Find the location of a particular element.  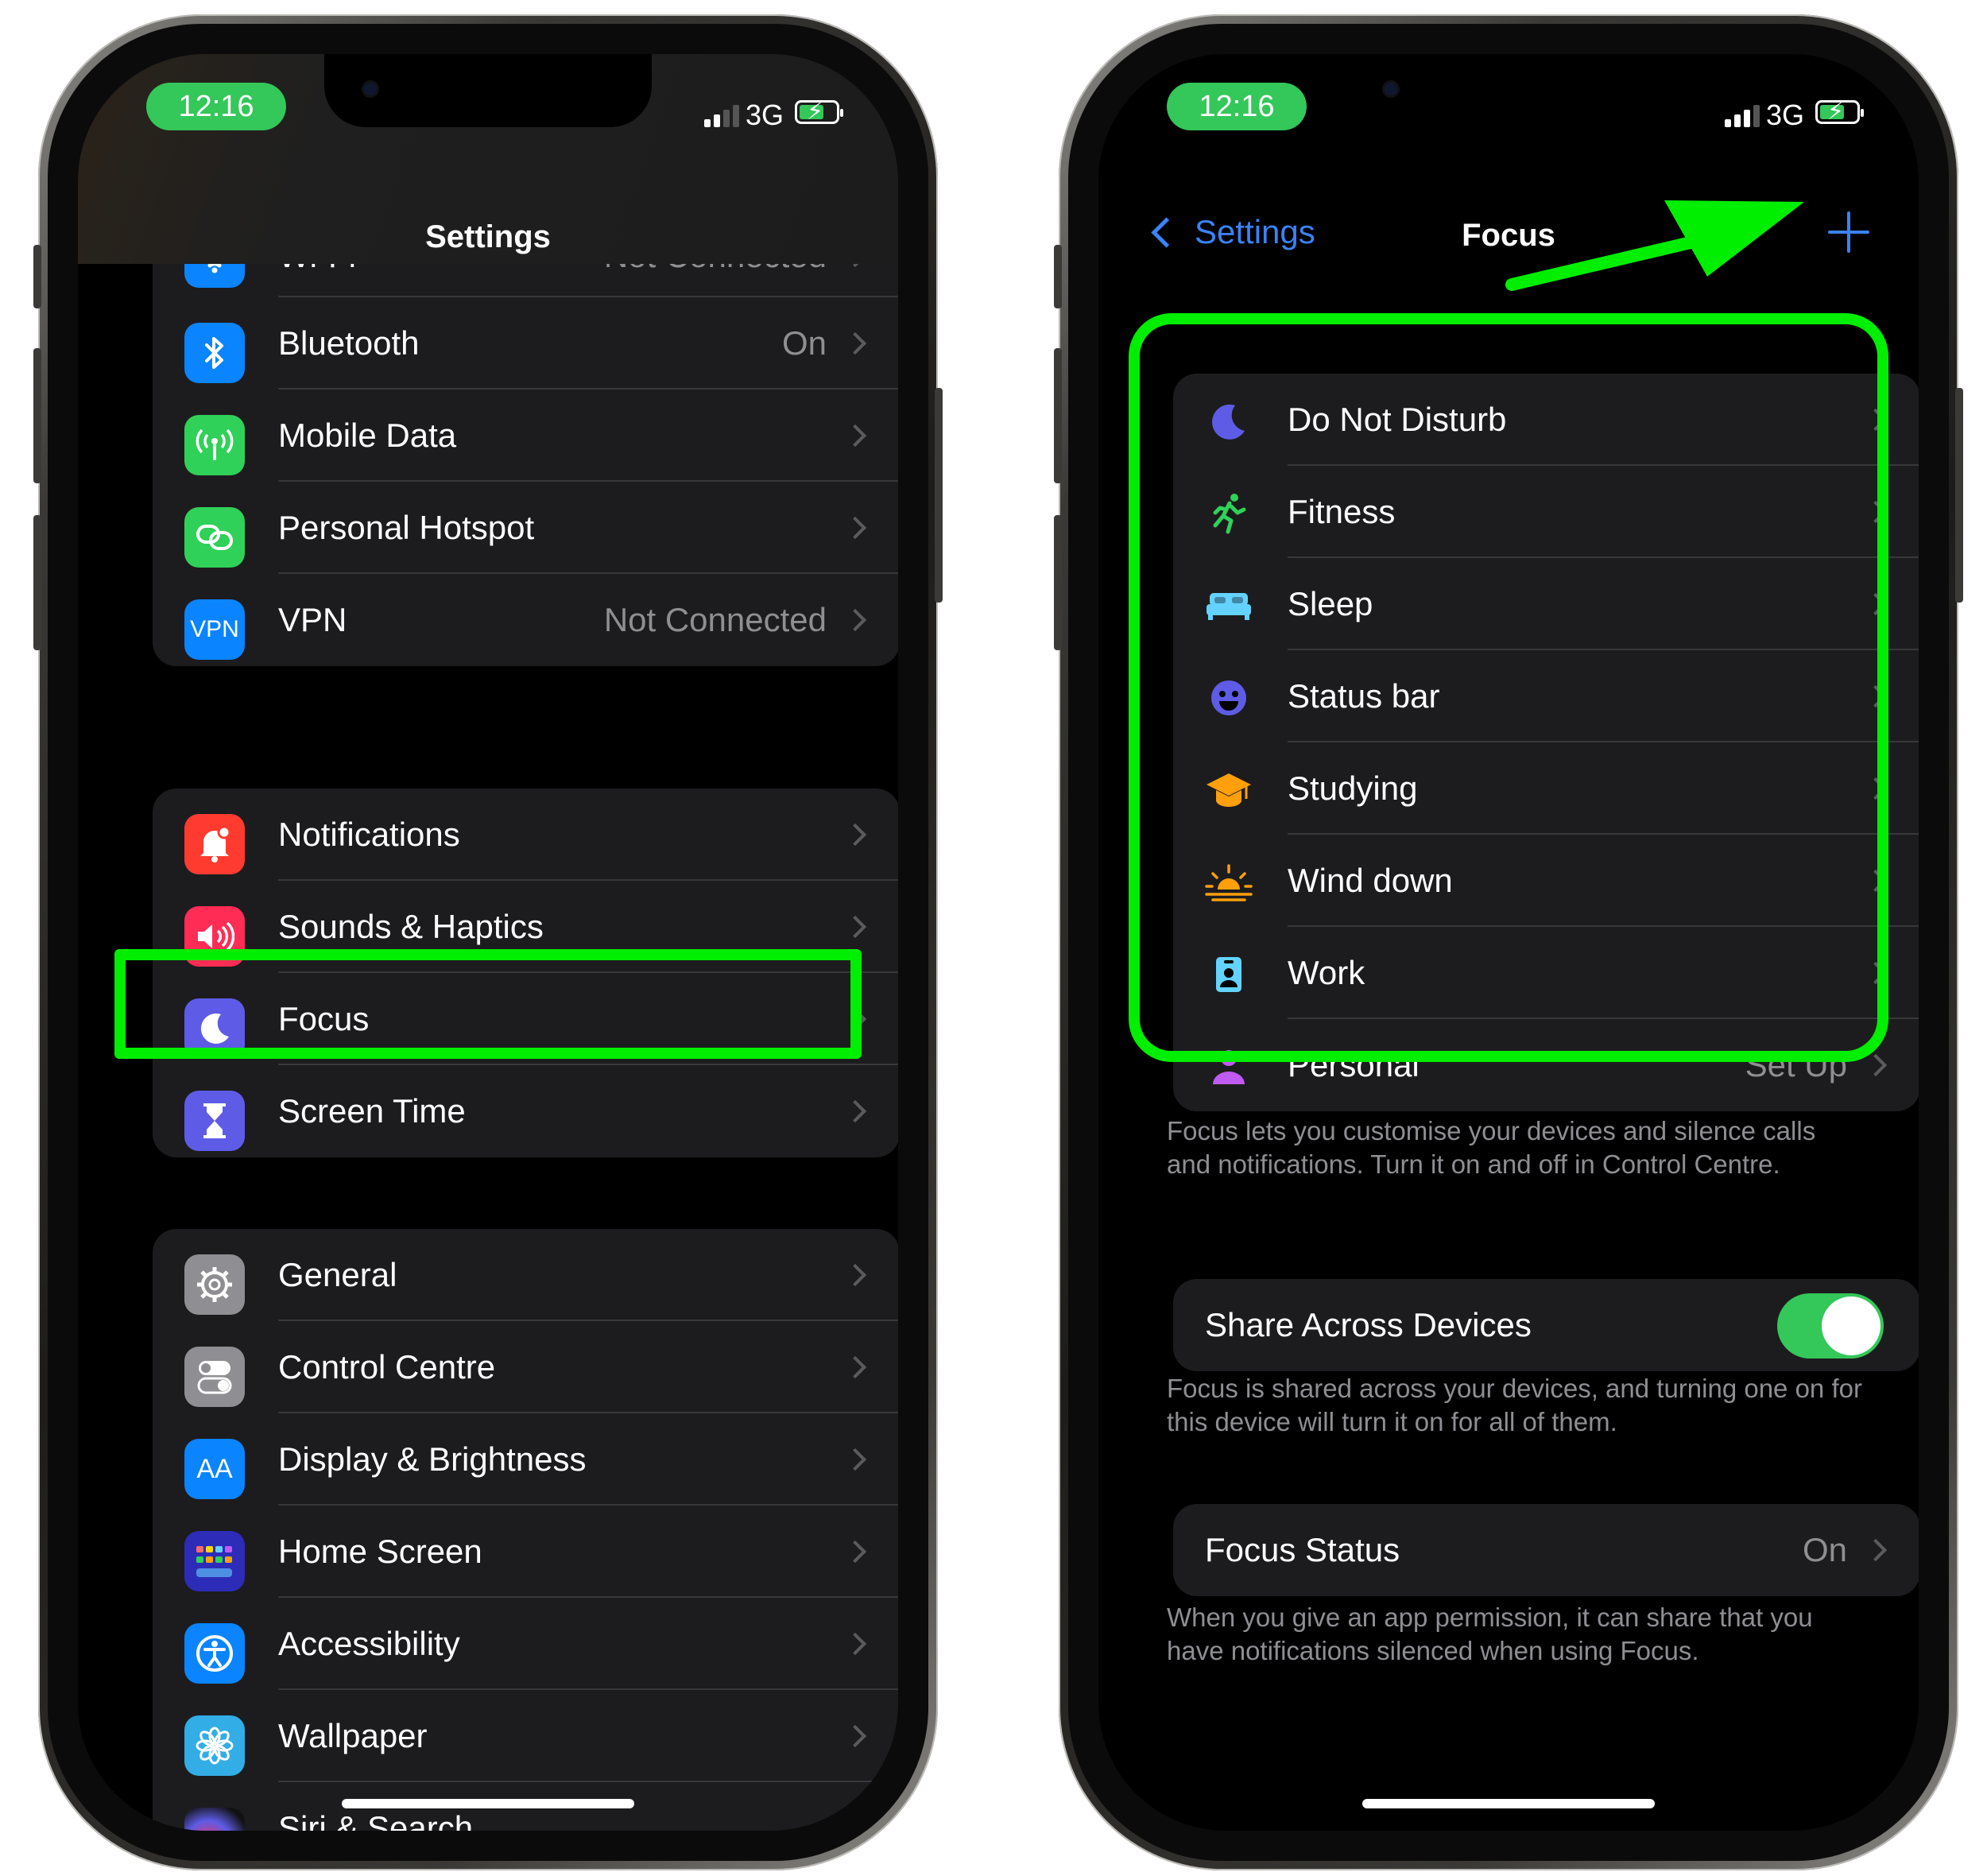

settings-row-notifications: Notifications is located at coordinates (525, 835).